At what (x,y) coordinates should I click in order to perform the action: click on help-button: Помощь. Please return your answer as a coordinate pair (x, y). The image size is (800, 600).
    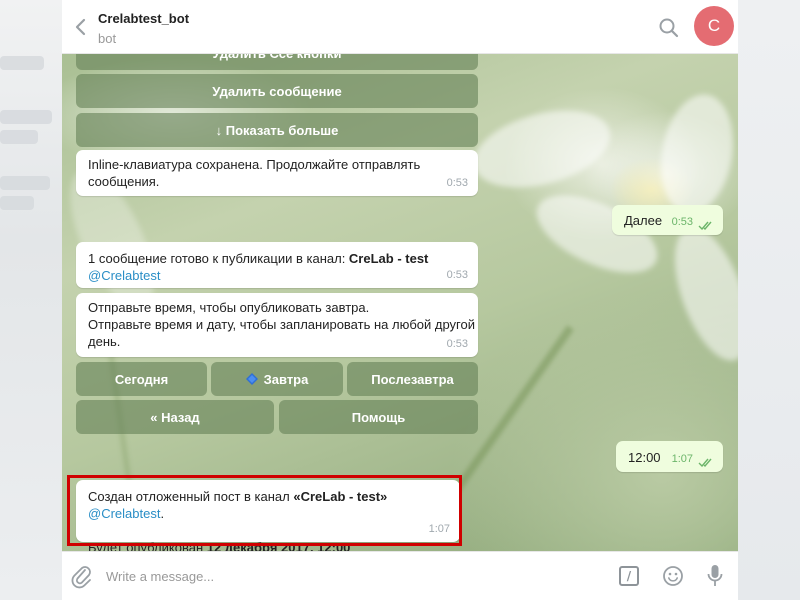
    Looking at the image, I should click on (378, 417).